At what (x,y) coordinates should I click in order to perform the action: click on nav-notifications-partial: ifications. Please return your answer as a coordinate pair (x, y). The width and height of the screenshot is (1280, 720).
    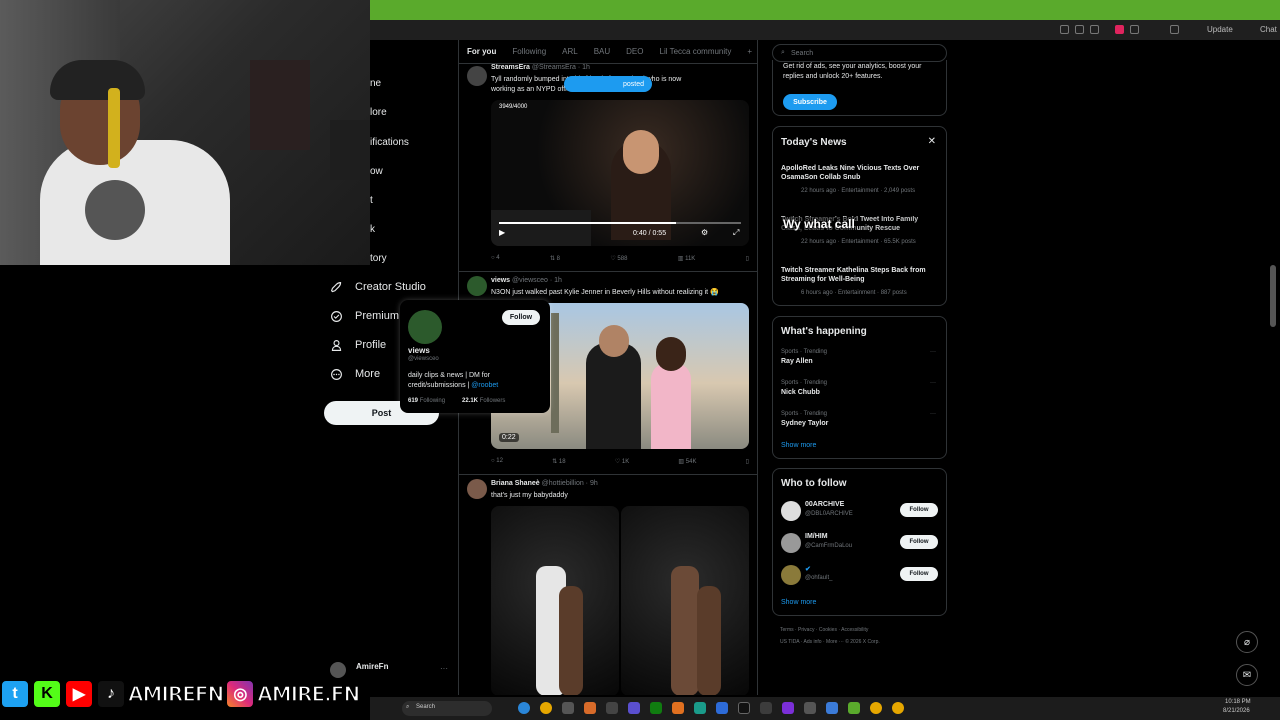
    Looking at the image, I should click on (389, 142).